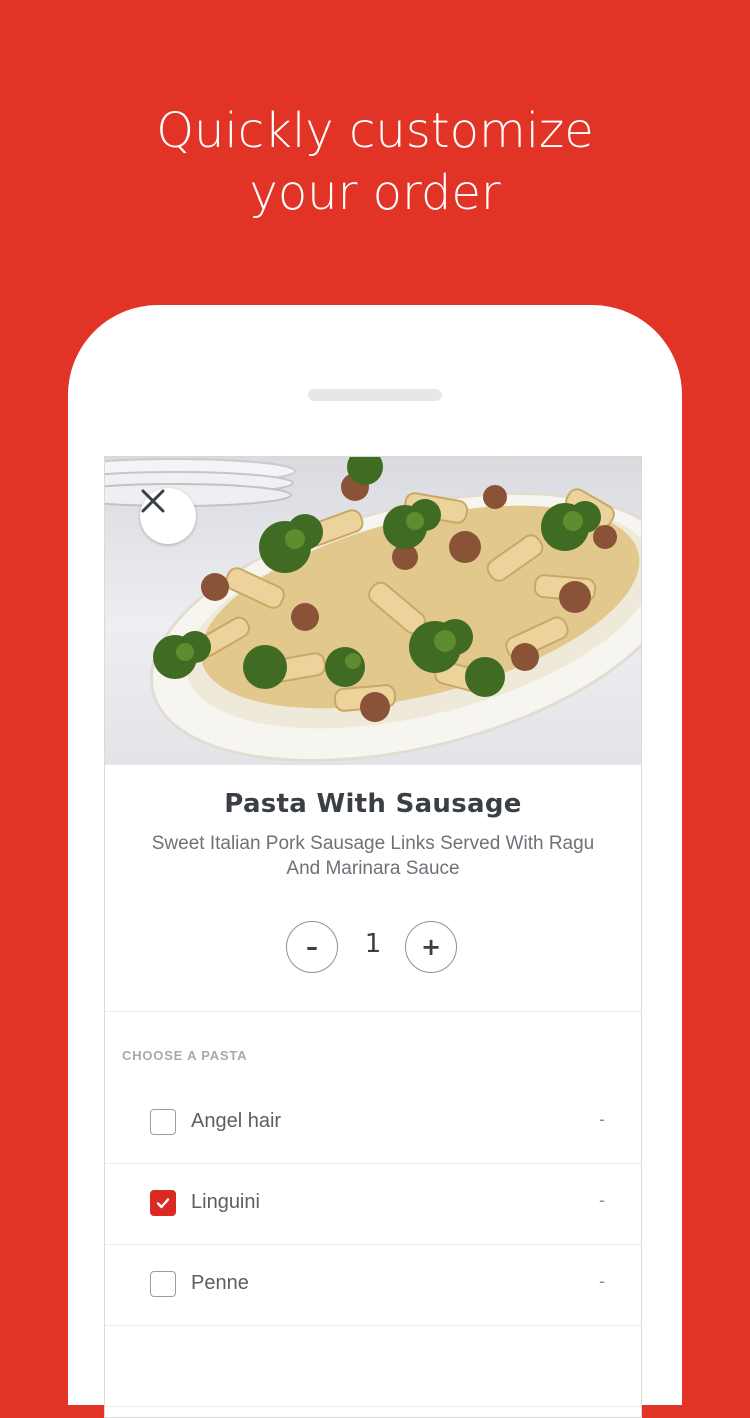 The width and height of the screenshot is (750, 1418). Describe the element at coordinates (375, 131) in the screenshot. I see `headline-line-1: Quickly customize` at that location.